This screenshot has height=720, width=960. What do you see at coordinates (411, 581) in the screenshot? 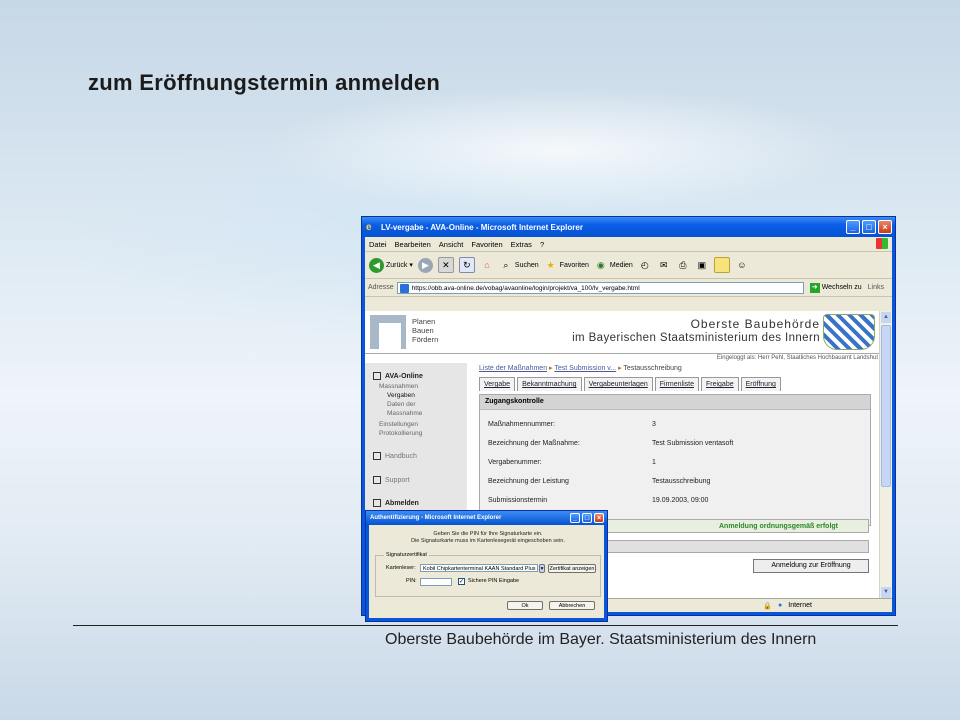
I see `pin-label: PIN:` at bounding box center [411, 581].